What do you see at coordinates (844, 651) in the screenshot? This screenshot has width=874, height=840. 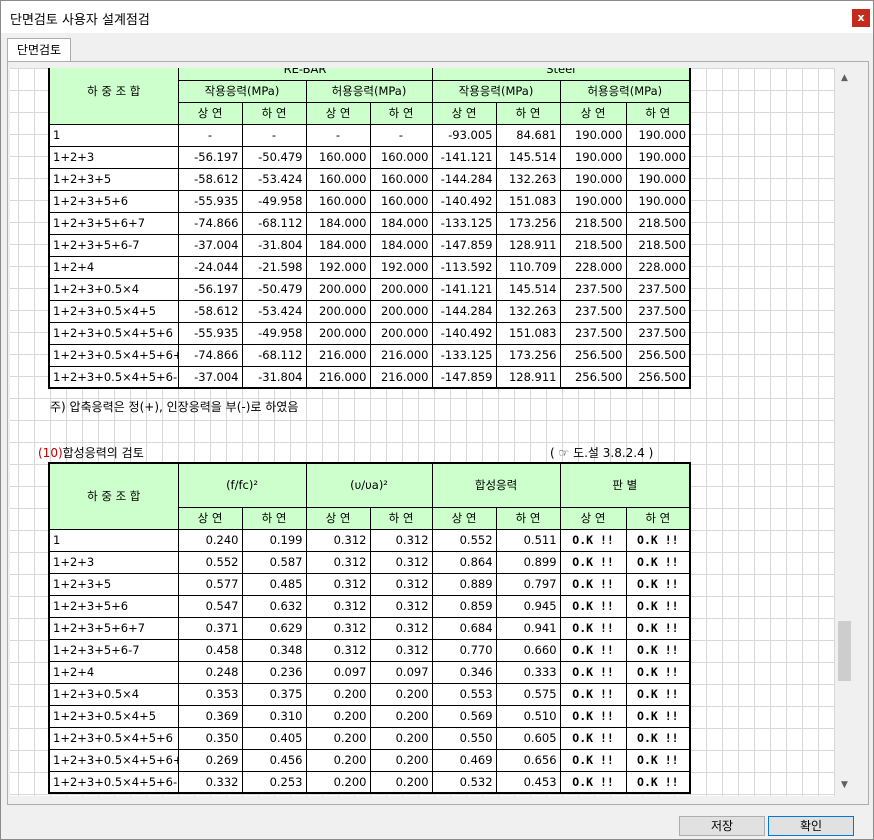 I see `scrollbar-thumb` at bounding box center [844, 651].